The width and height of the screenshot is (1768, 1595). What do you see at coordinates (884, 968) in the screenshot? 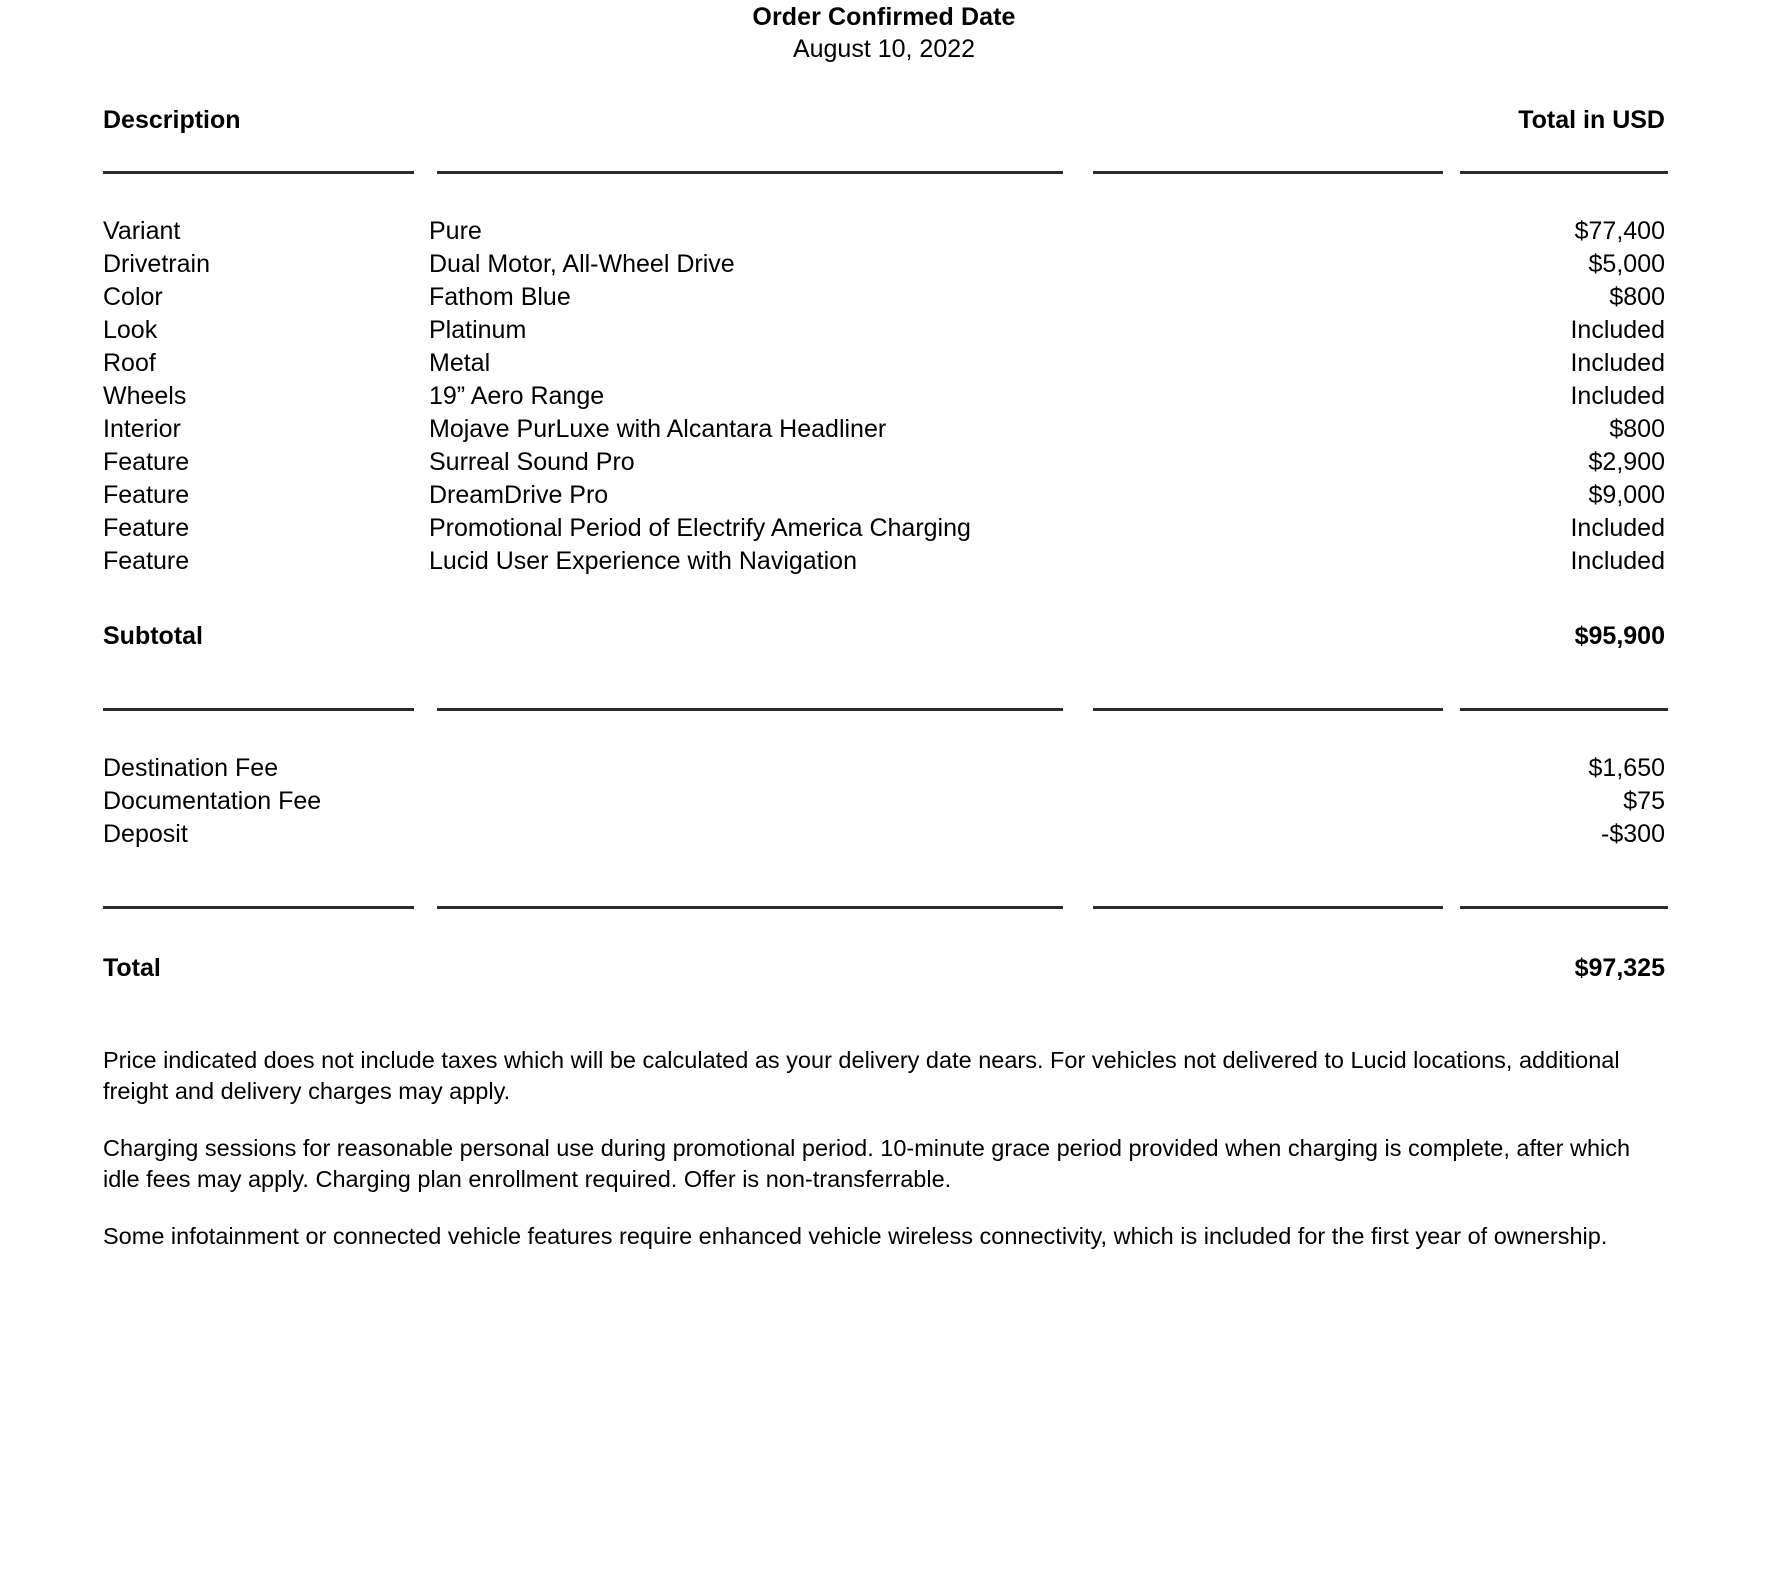
I see `total-row: Total $97,325` at bounding box center [884, 968].